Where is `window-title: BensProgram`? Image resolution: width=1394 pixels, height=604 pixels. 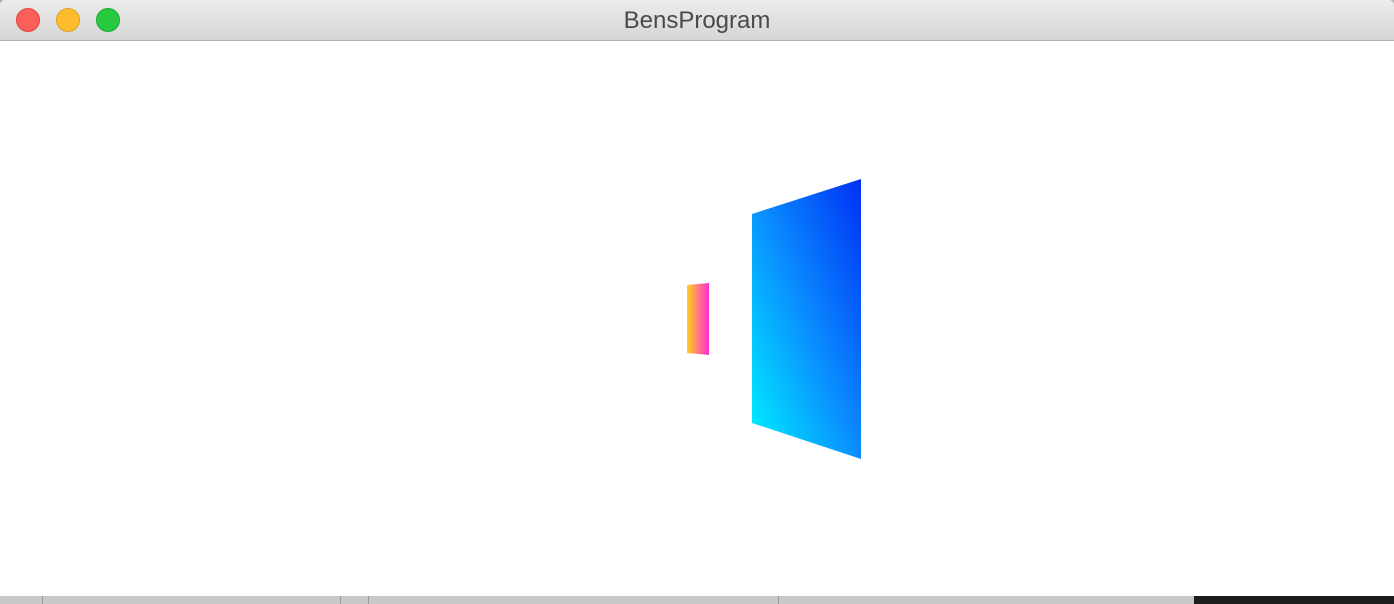
window-title: BensProgram is located at coordinates (697, 20).